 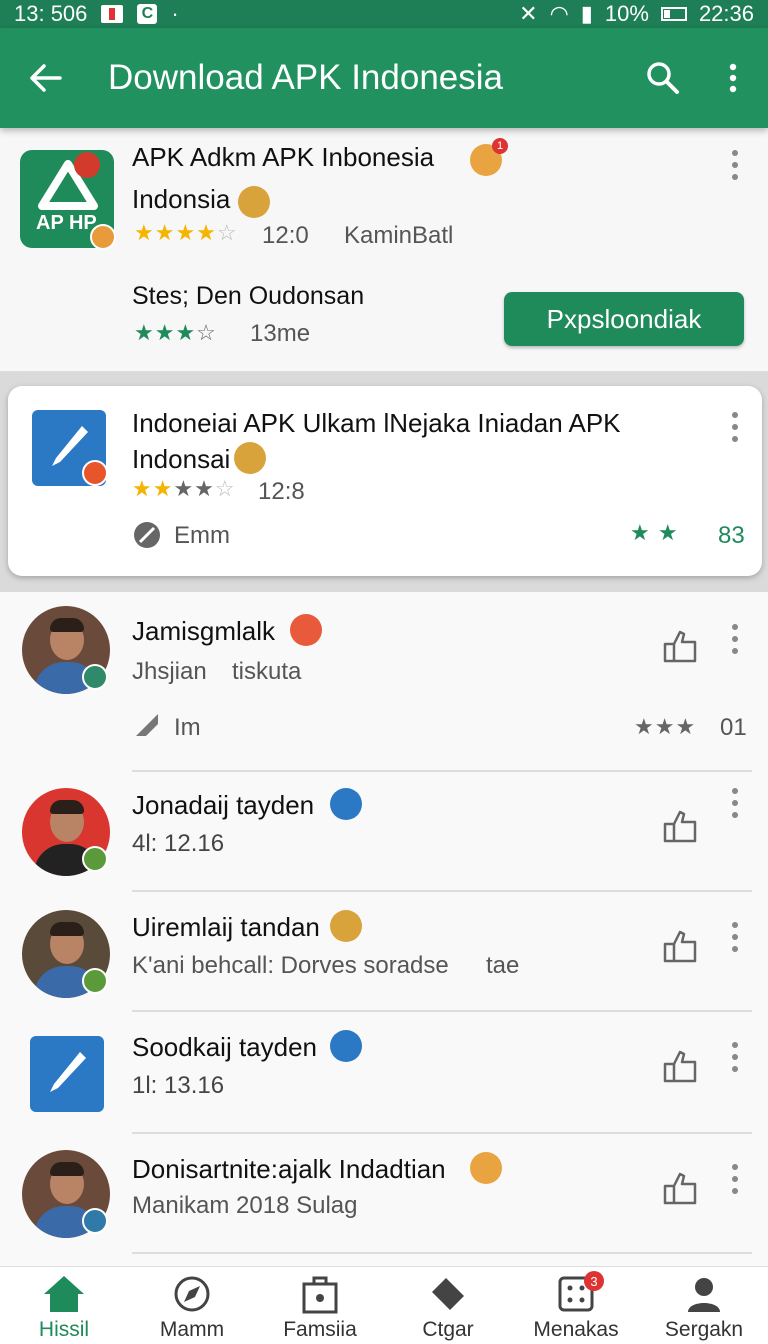 I want to click on person-icon, so click(x=704, y=1295).